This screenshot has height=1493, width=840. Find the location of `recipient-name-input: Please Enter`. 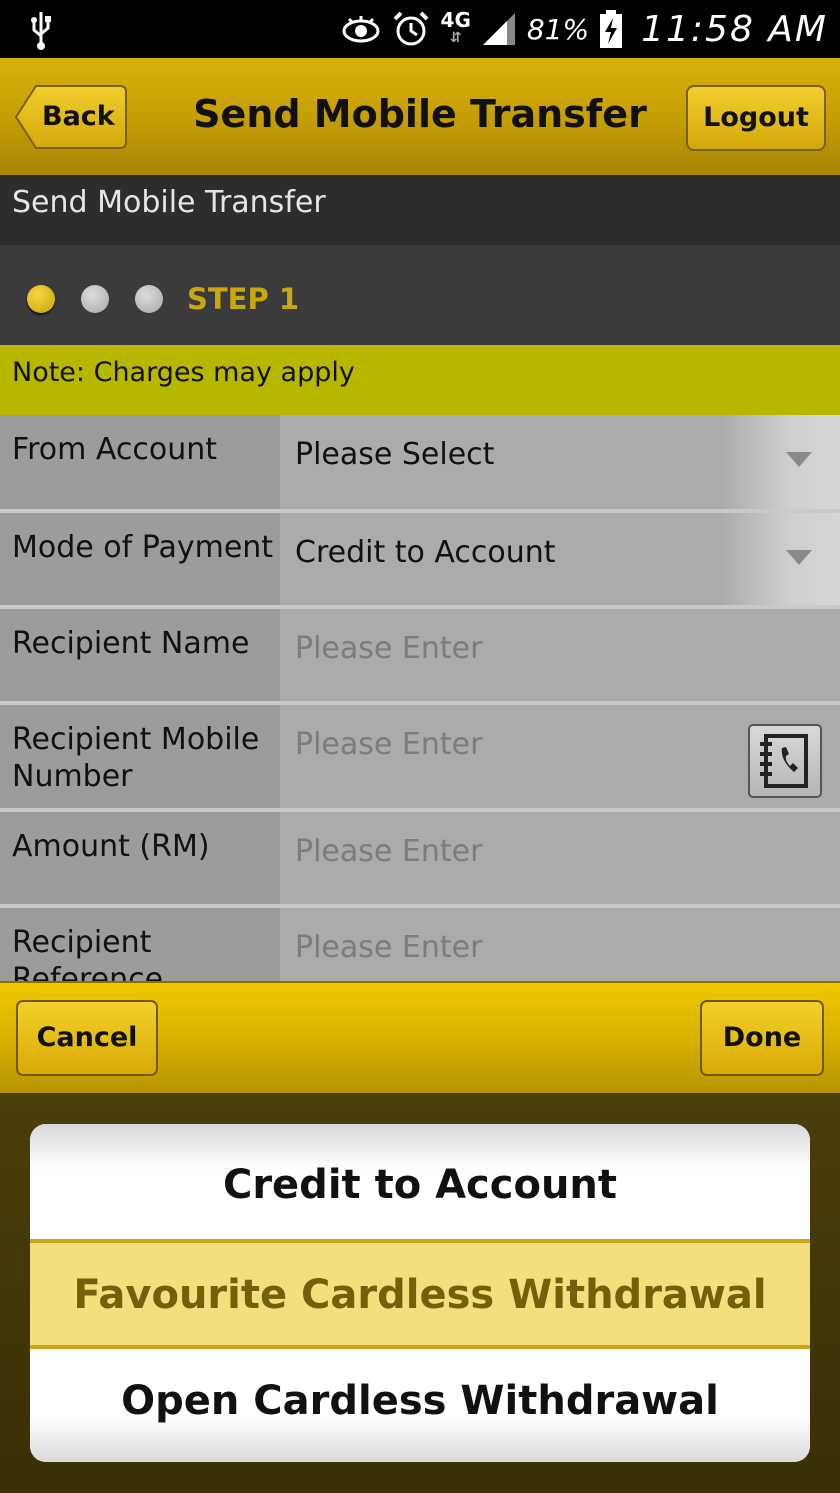

recipient-name-input: Please Enter is located at coordinates (560, 655).